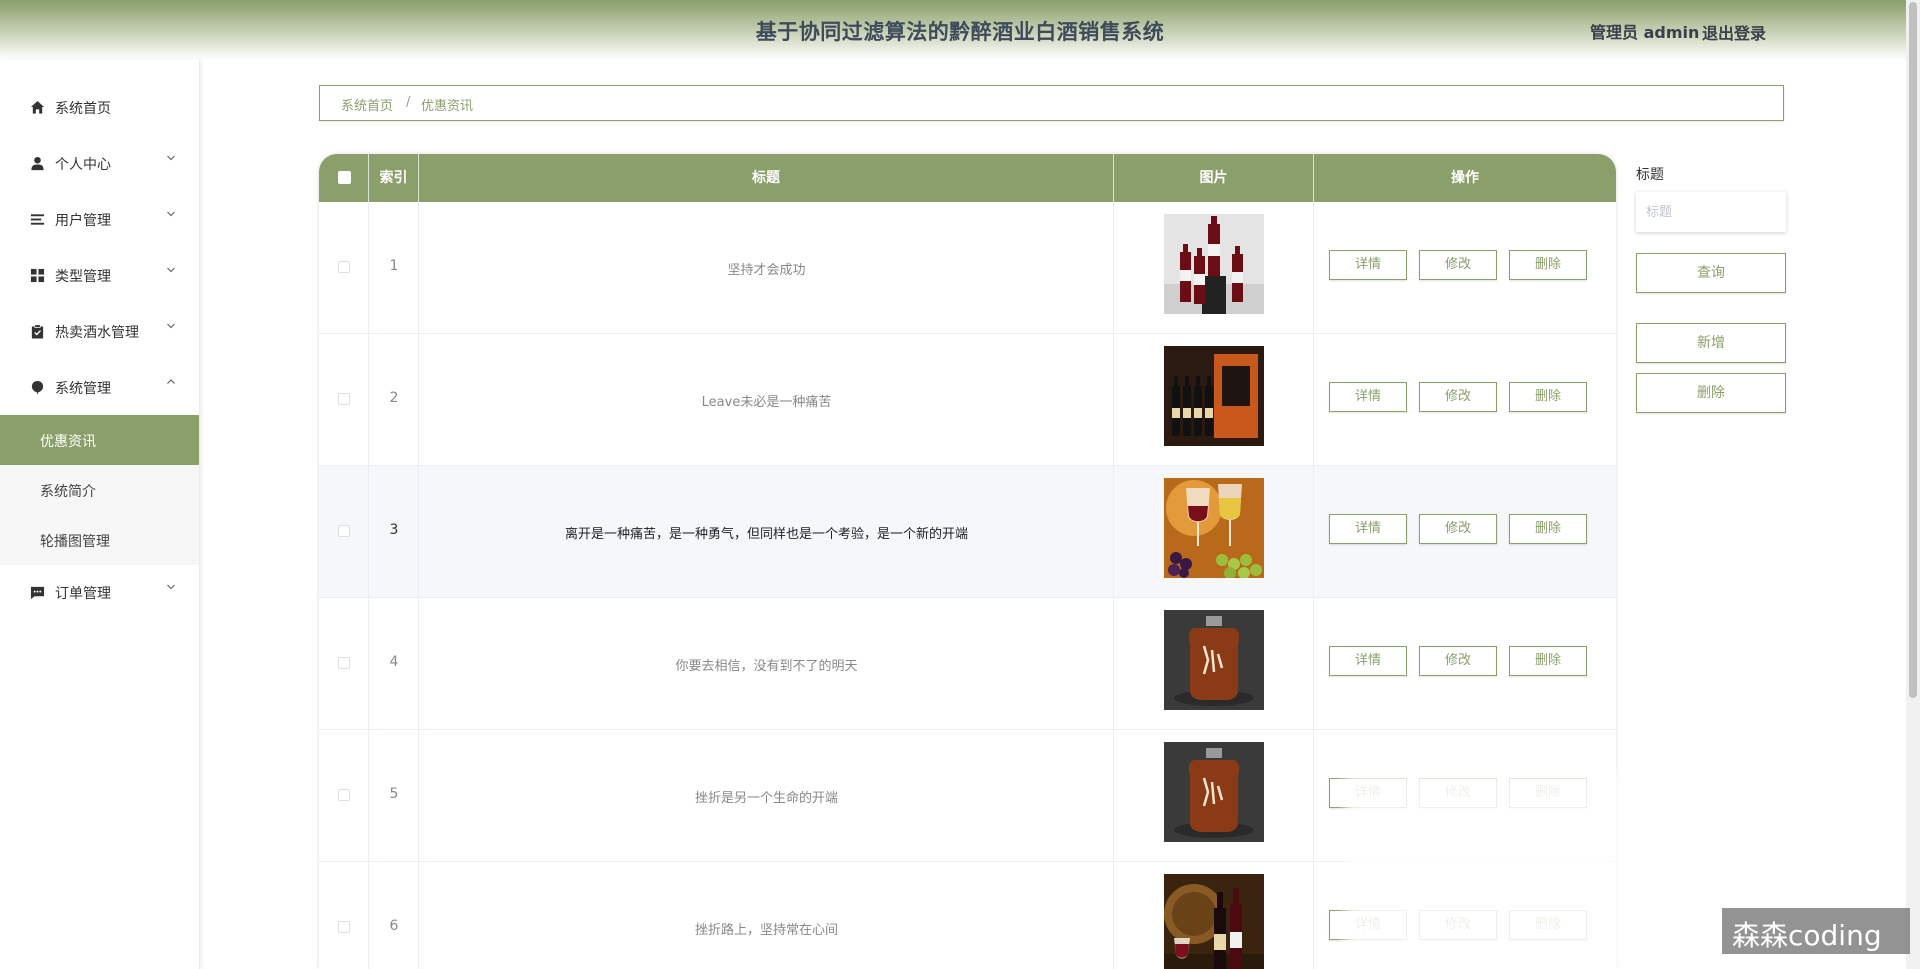 The width and height of the screenshot is (1920, 969). I want to click on sidebar-item-hot-drinks: 热卖酒水管理, so click(99, 332).